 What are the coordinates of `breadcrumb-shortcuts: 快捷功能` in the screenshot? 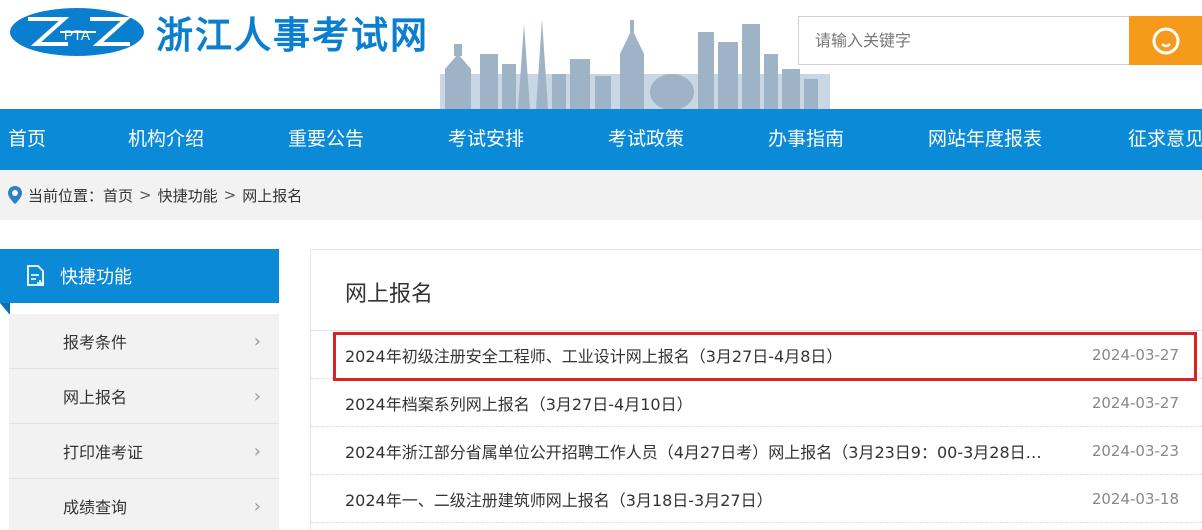 It's located at (188, 195).